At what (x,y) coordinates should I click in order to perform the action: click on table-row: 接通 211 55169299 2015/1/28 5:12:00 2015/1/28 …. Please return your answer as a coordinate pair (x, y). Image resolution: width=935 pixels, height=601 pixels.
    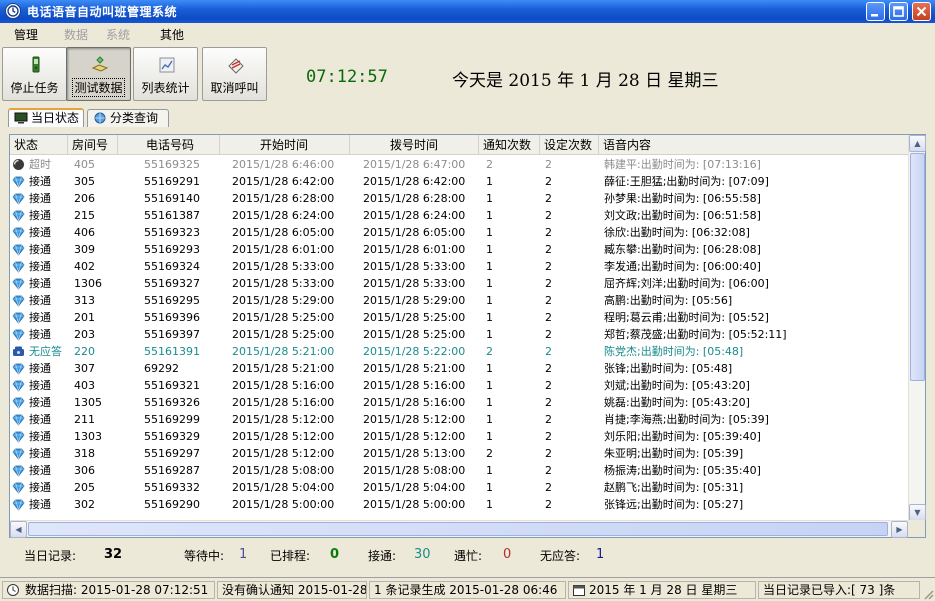
    Looking at the image, I should click on (459, 419).